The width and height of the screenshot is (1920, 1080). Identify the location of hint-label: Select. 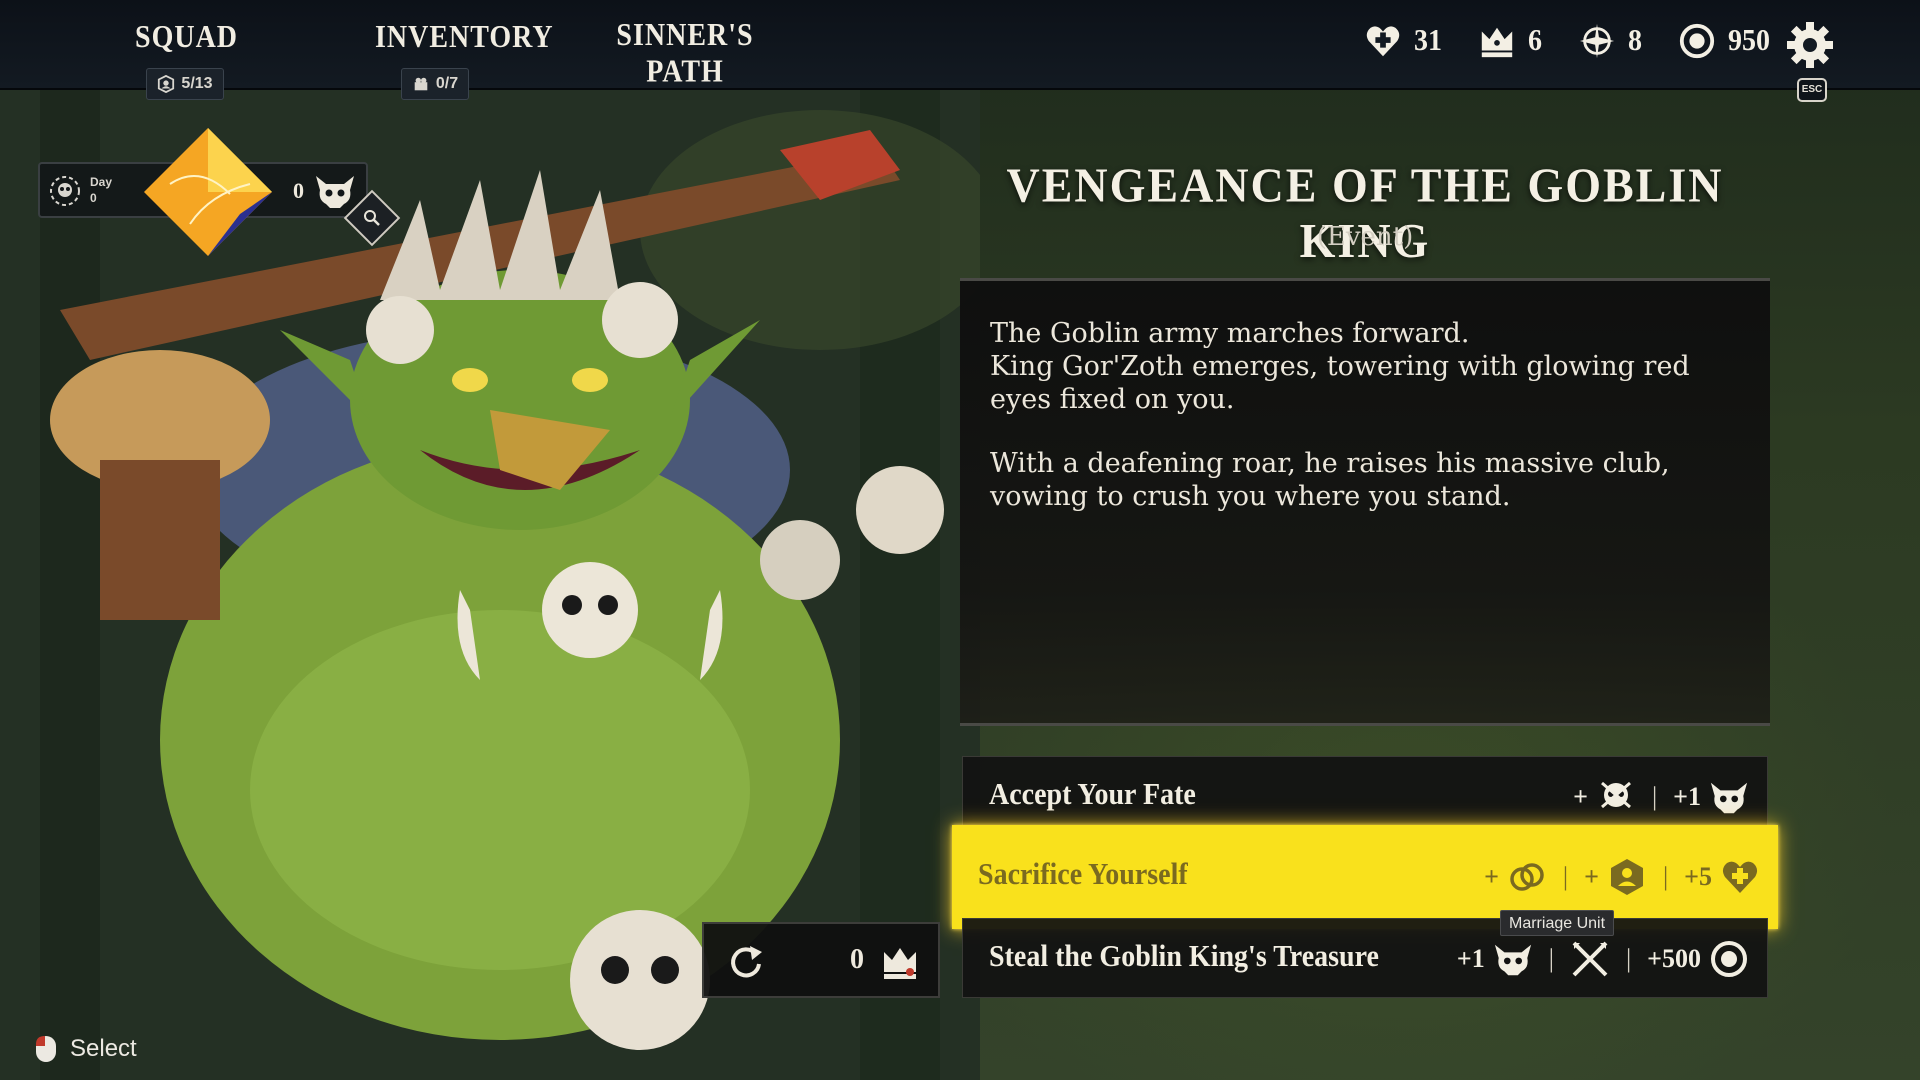
(103, 1048).